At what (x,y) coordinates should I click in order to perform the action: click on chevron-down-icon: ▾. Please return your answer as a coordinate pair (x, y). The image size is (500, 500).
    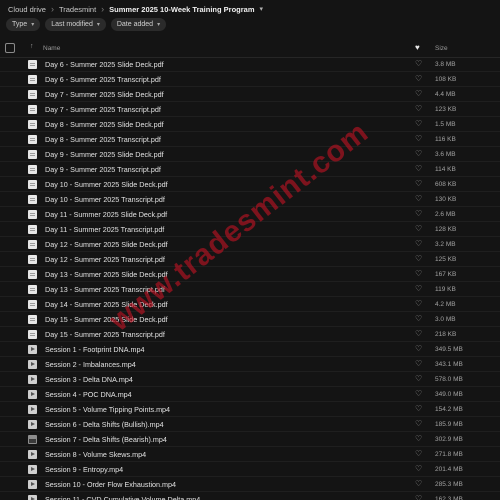
    Looking at the image, I should click on (262, 9).